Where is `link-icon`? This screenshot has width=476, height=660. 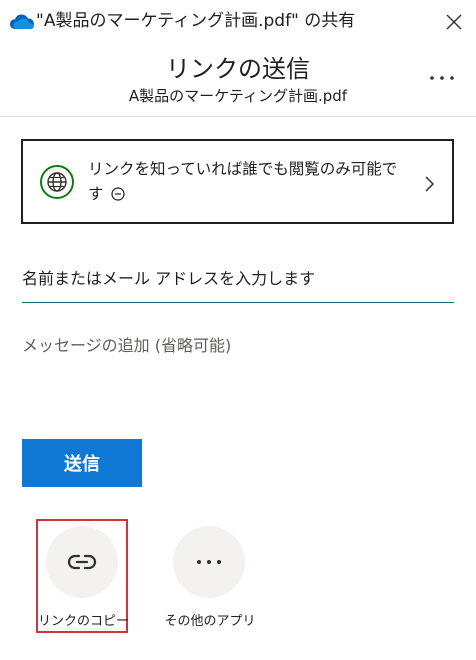
link-icon is located at coordinates (82, 562).